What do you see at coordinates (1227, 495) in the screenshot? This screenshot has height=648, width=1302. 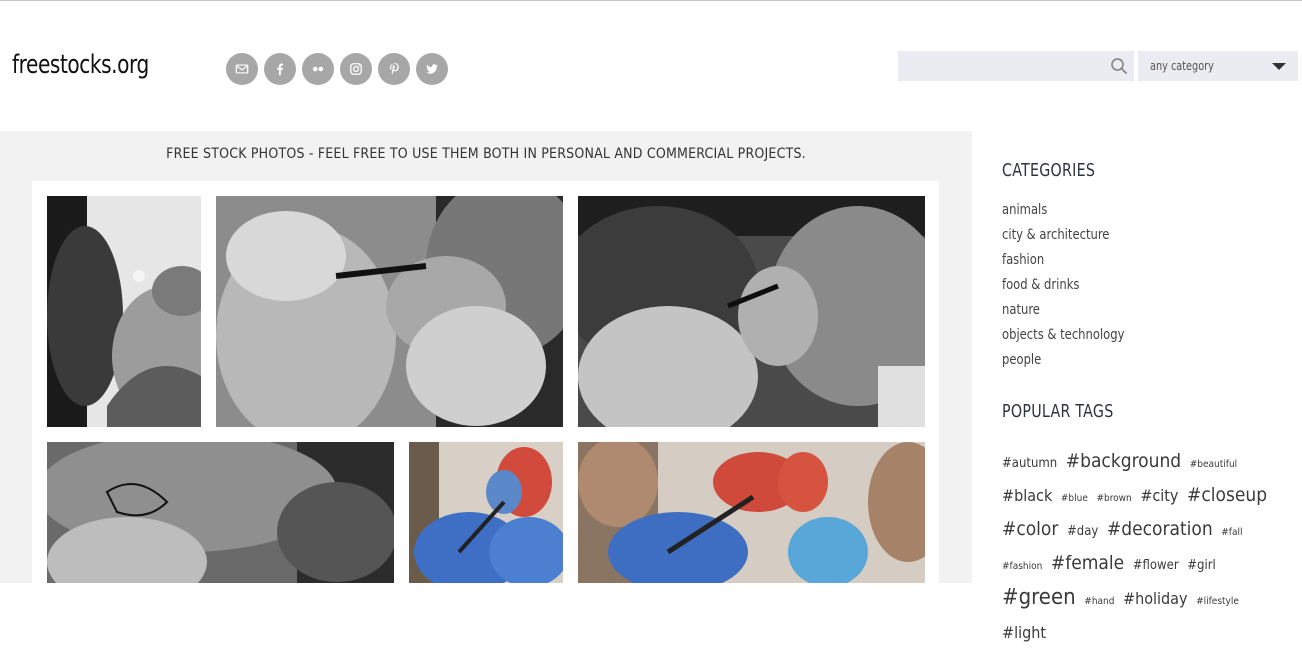 I see `tag-link: #closeup` at bounding box center [1227, 495].